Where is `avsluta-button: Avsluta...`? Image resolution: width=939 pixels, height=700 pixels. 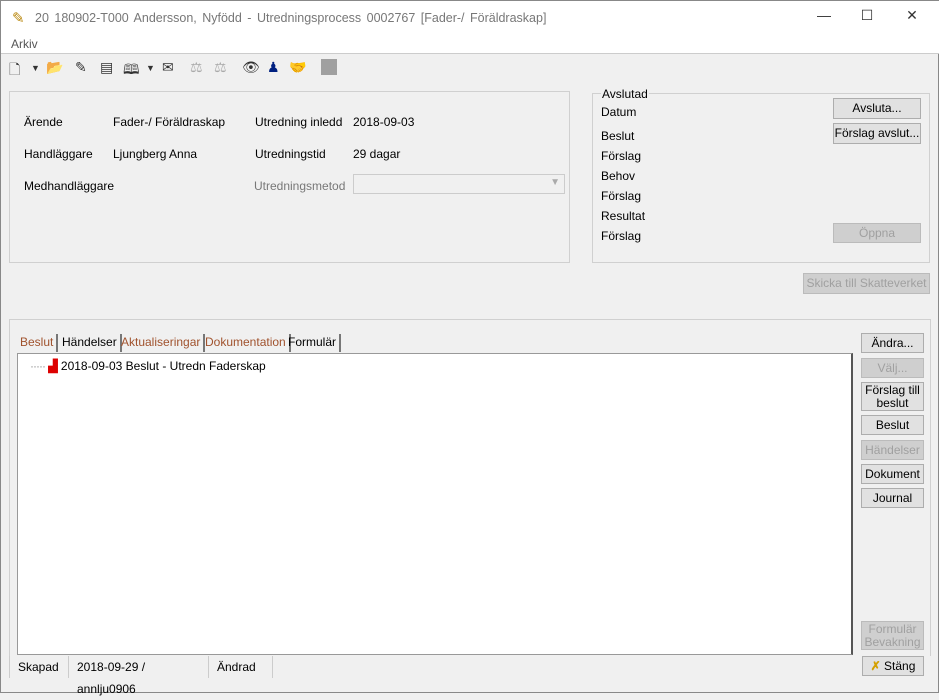
avsluta-button: Avsluta... is located at coordinates (877, 108).